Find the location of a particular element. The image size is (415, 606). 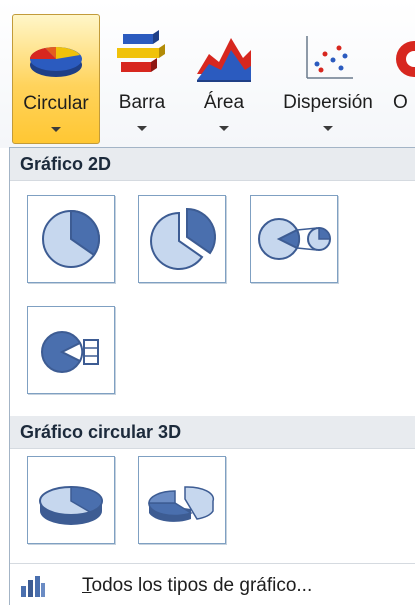

dispersion-label: Dispersión is located at coordinates (328, 102).